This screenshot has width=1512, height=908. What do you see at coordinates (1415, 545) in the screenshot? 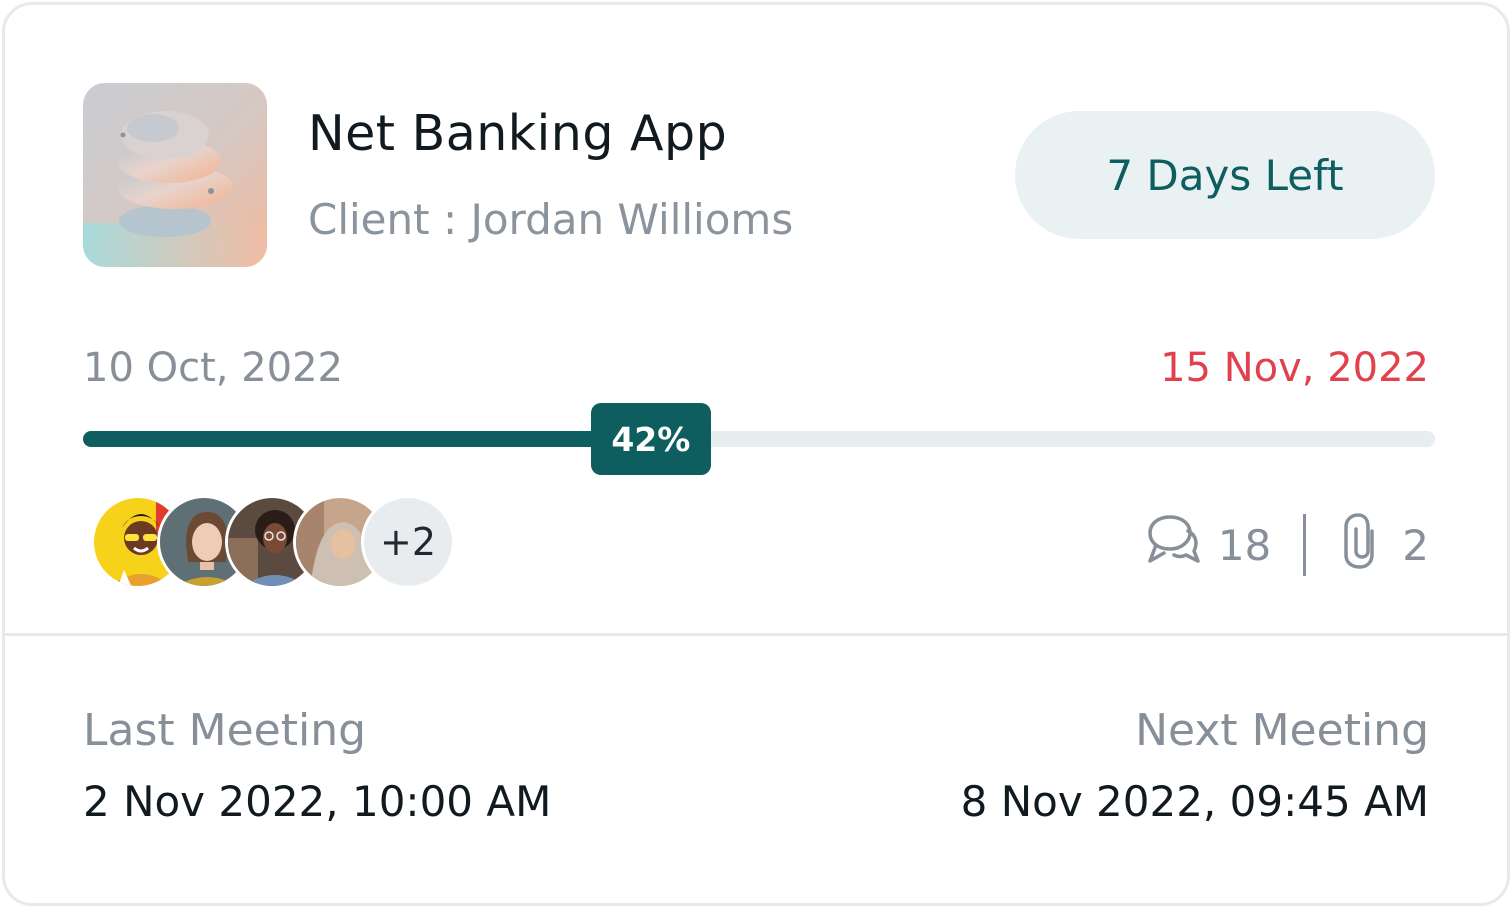
I see `attachments-count: 2` at bounding box center [1415, 545].